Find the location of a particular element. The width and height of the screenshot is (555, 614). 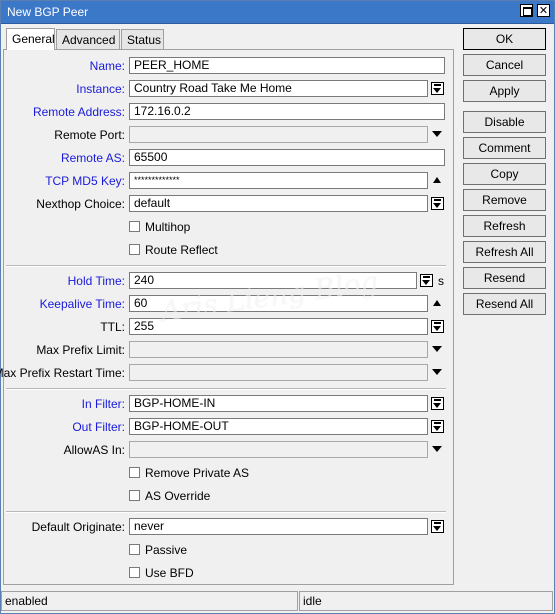

ttl-select: 255 is located at coordinates (278, 326).